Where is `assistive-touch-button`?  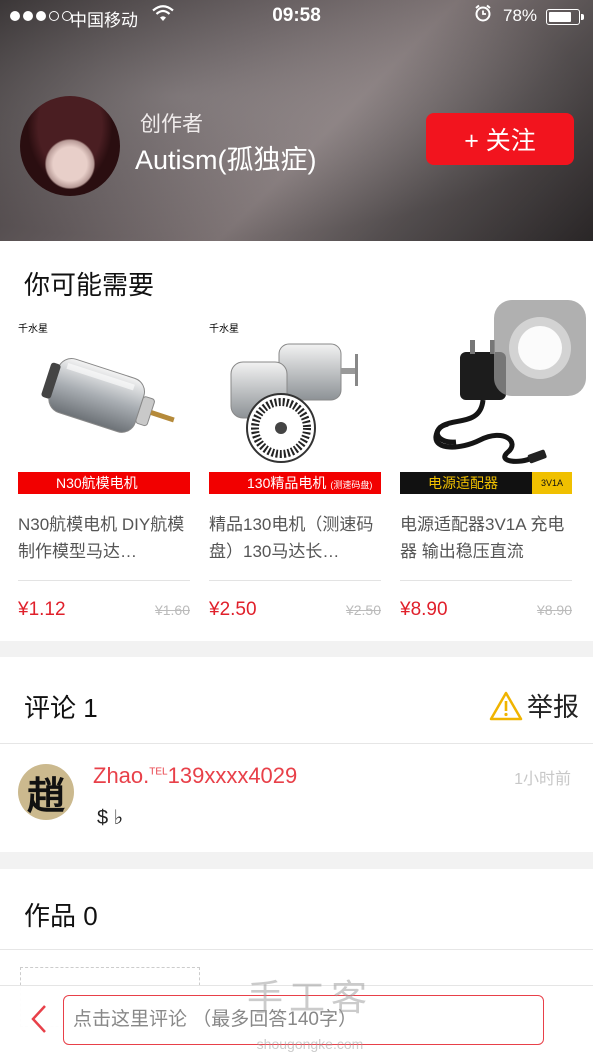 assistive-touch-button is located at coordinates (540, 348).